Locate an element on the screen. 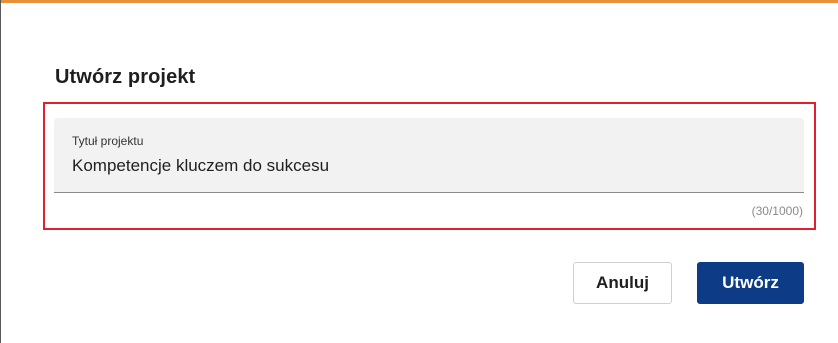 This screenshot has height=343, width=838. character-counter: (30/1000) is located at coordinates (777, 211).